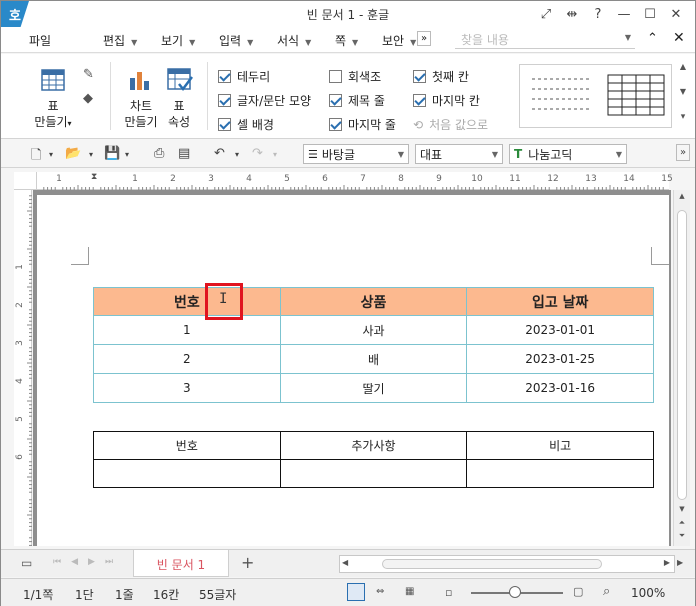  I want to click on table-properties-button: 표 속성, so click(179, 114).